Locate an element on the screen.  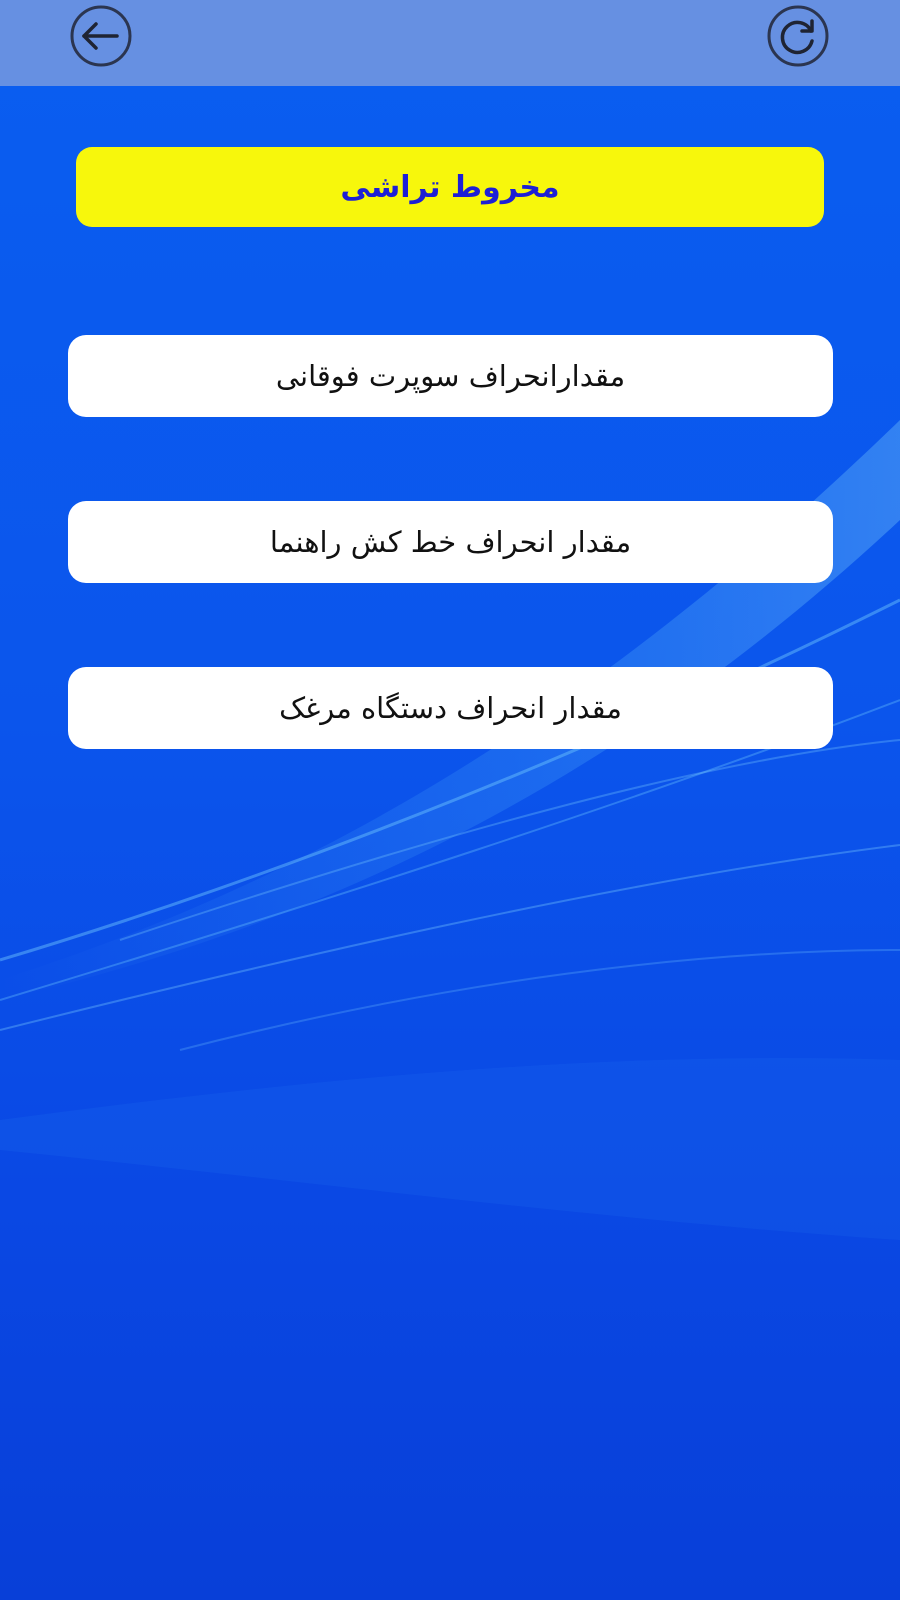
refresh-button is located at coordinates (798, 36).